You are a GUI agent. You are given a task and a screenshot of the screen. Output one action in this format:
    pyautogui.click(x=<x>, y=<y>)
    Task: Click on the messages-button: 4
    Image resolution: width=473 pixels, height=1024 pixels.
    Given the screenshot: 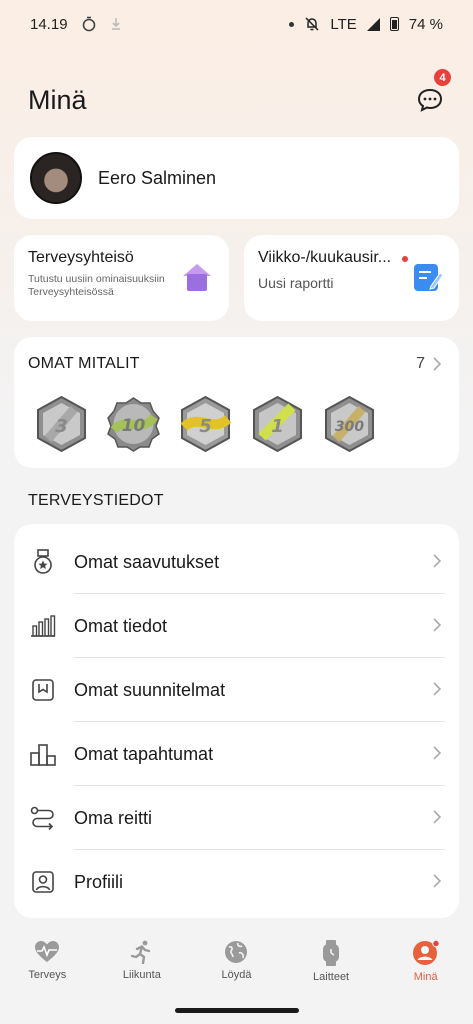 What is the action you would take?
    pyautogui.click(x=433, y=92)
    